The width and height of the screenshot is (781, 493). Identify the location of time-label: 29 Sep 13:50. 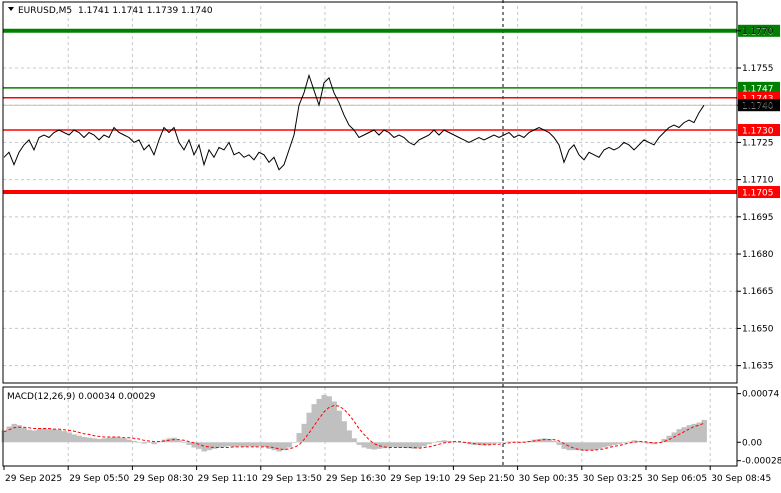
(292, 479).